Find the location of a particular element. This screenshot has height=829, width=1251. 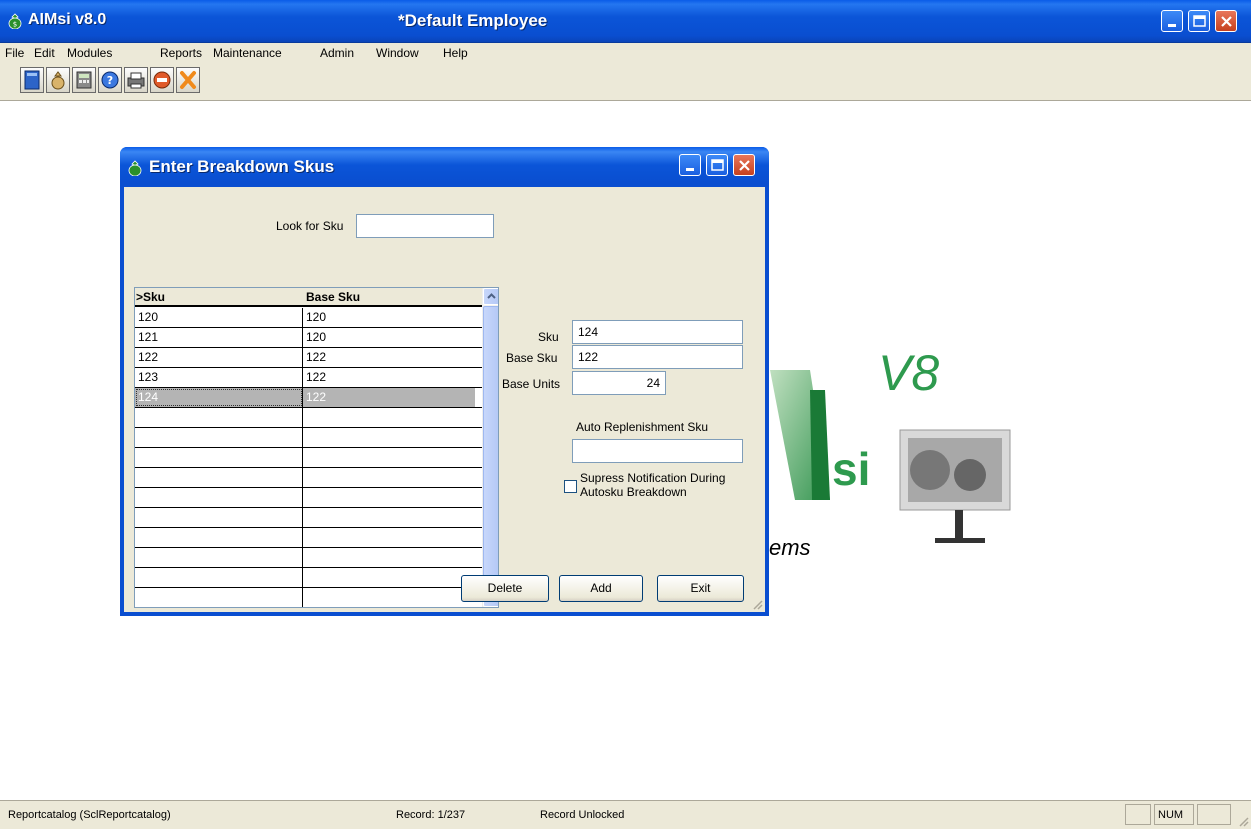

dialog-minimize-button is located at coordinates (690, 165).